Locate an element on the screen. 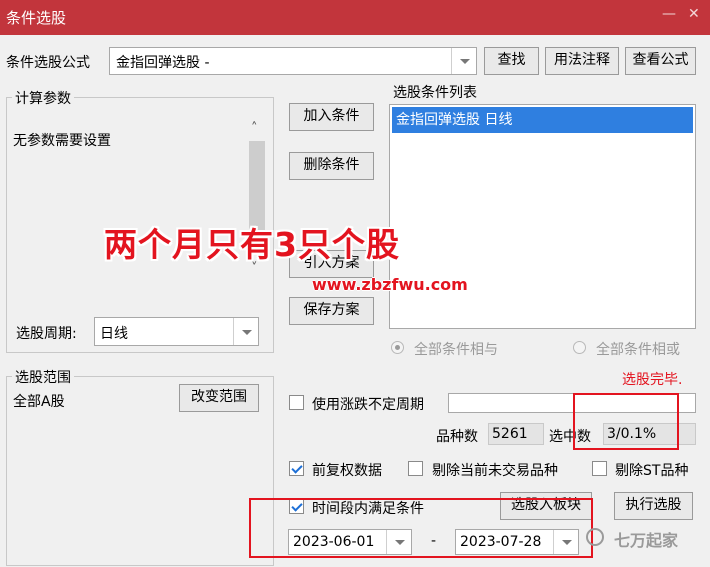  watermark-url: www.zbzfwu.com is located at coordinates (390, 284).